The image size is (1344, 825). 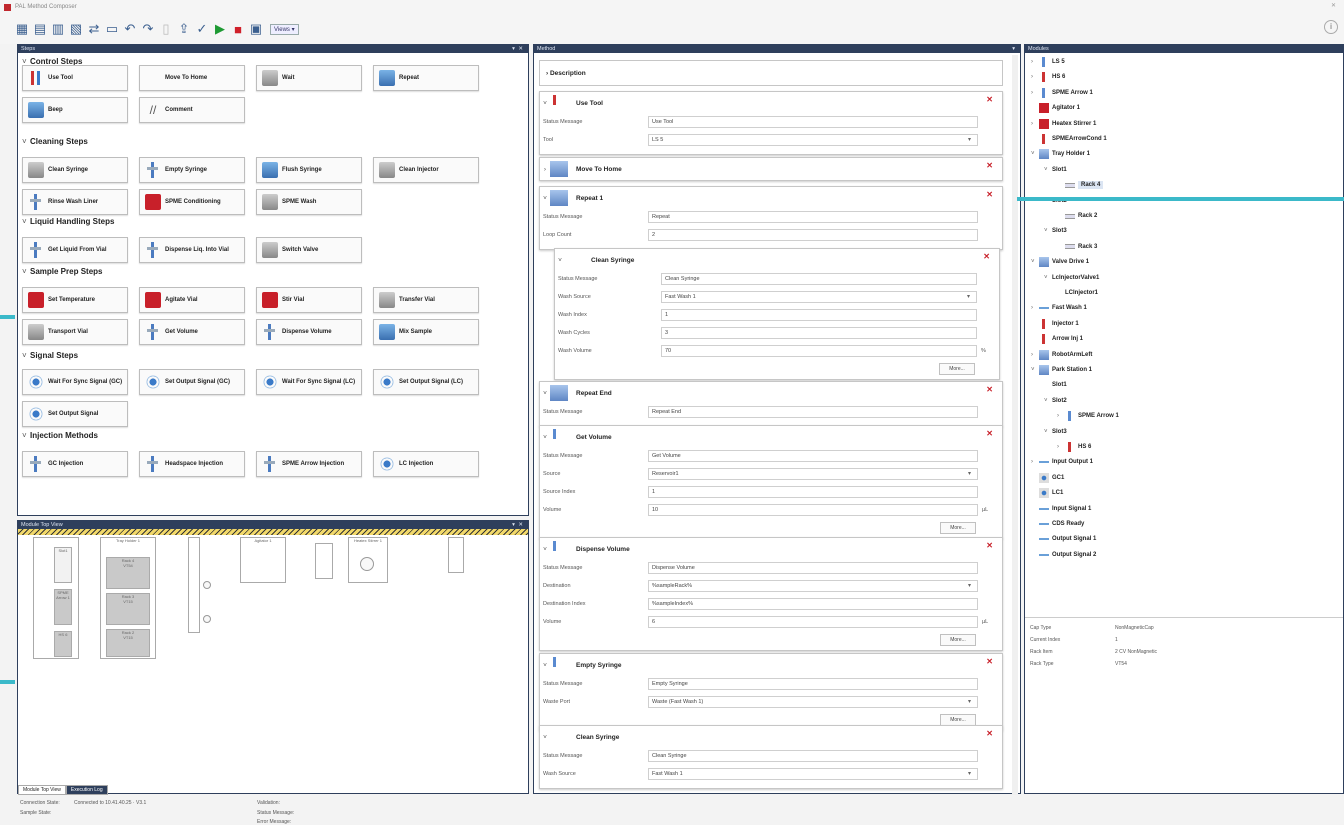 What do you see at coordinates (520, 525) in the screenshot?
I see `panel-controls: ▾ ✕` at bounding box center [520, 525].